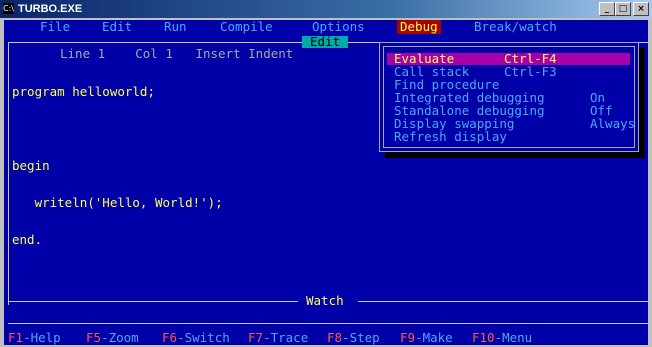 The height and width of the screenshot is (347, 652). Describe the element at coordinates (117, 129) in the screenshot. I see `code-line` at that location.